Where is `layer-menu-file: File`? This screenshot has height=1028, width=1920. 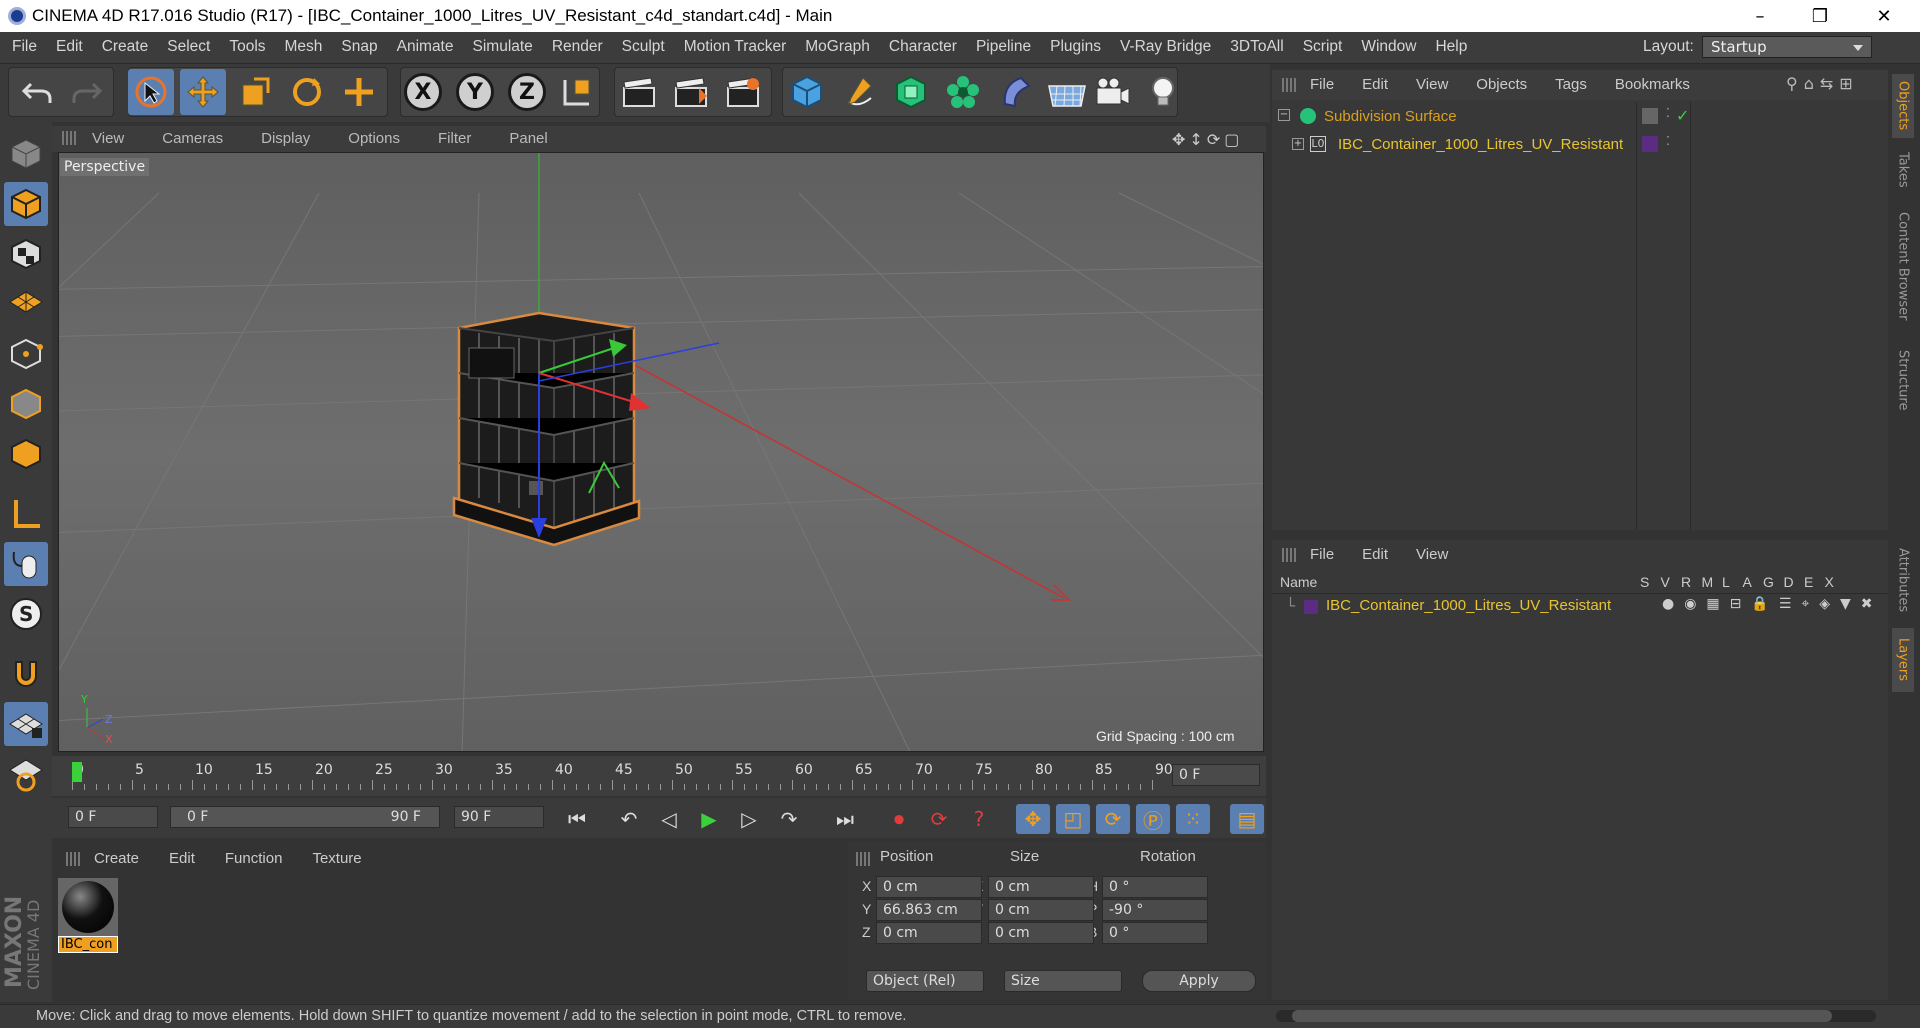
layer-menu-file: File is located at coordinates (1322, 554).